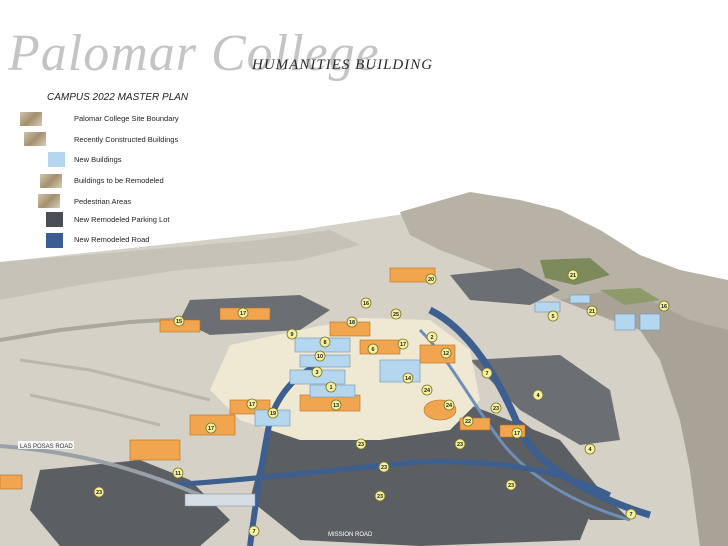  Describe the element at coordinates (98, 159) in the screenshot. I see `legend-label-new-buildings: New Buildings` at that location.